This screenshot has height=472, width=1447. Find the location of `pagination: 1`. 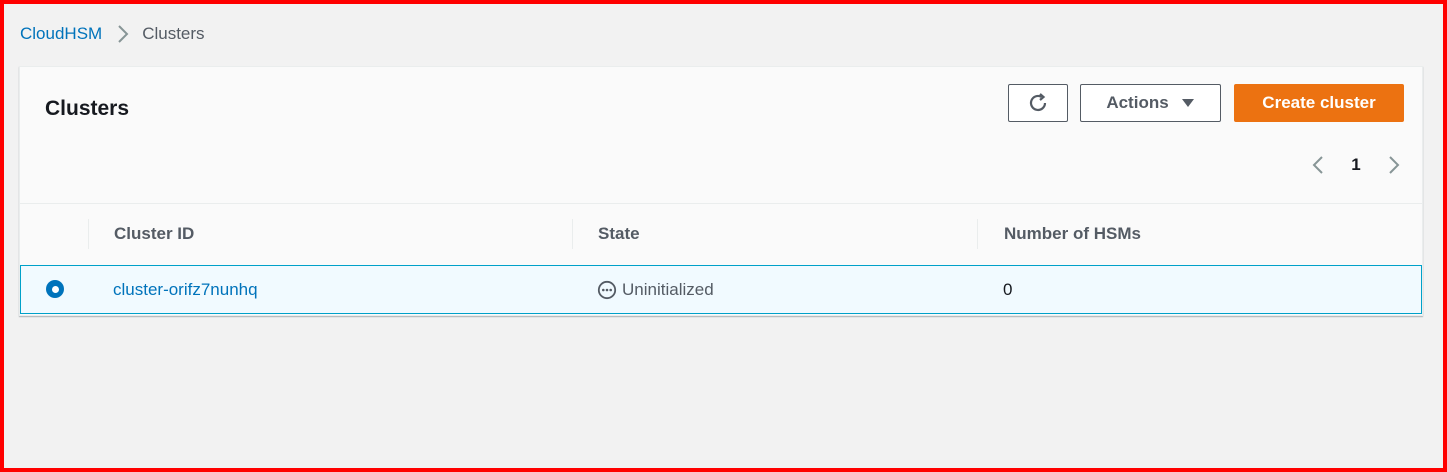

pagination: 1 is located at coordinates (1356, 165).